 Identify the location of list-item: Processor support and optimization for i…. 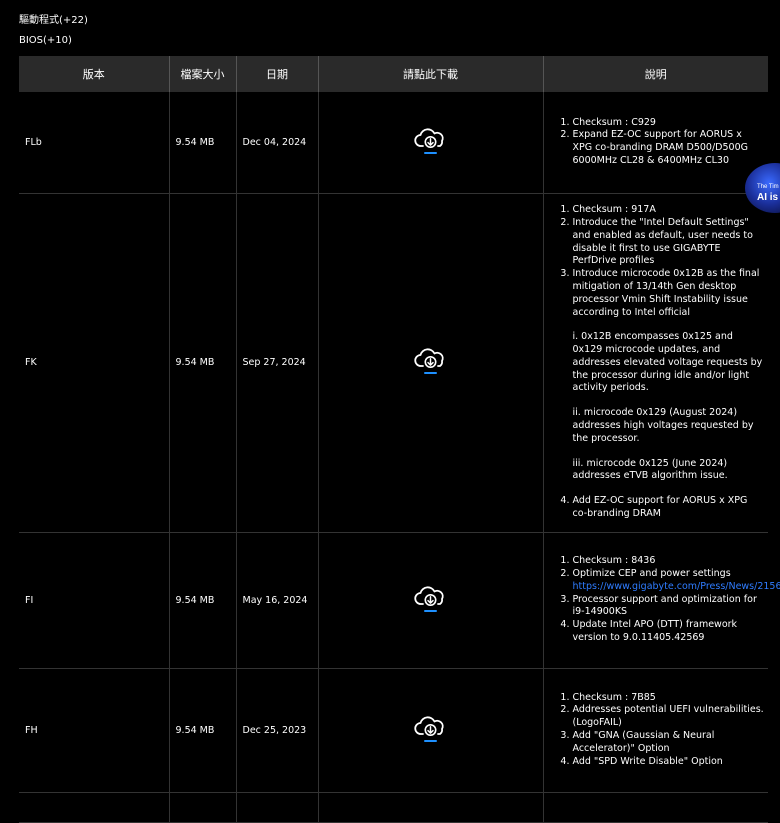
(669, 607).